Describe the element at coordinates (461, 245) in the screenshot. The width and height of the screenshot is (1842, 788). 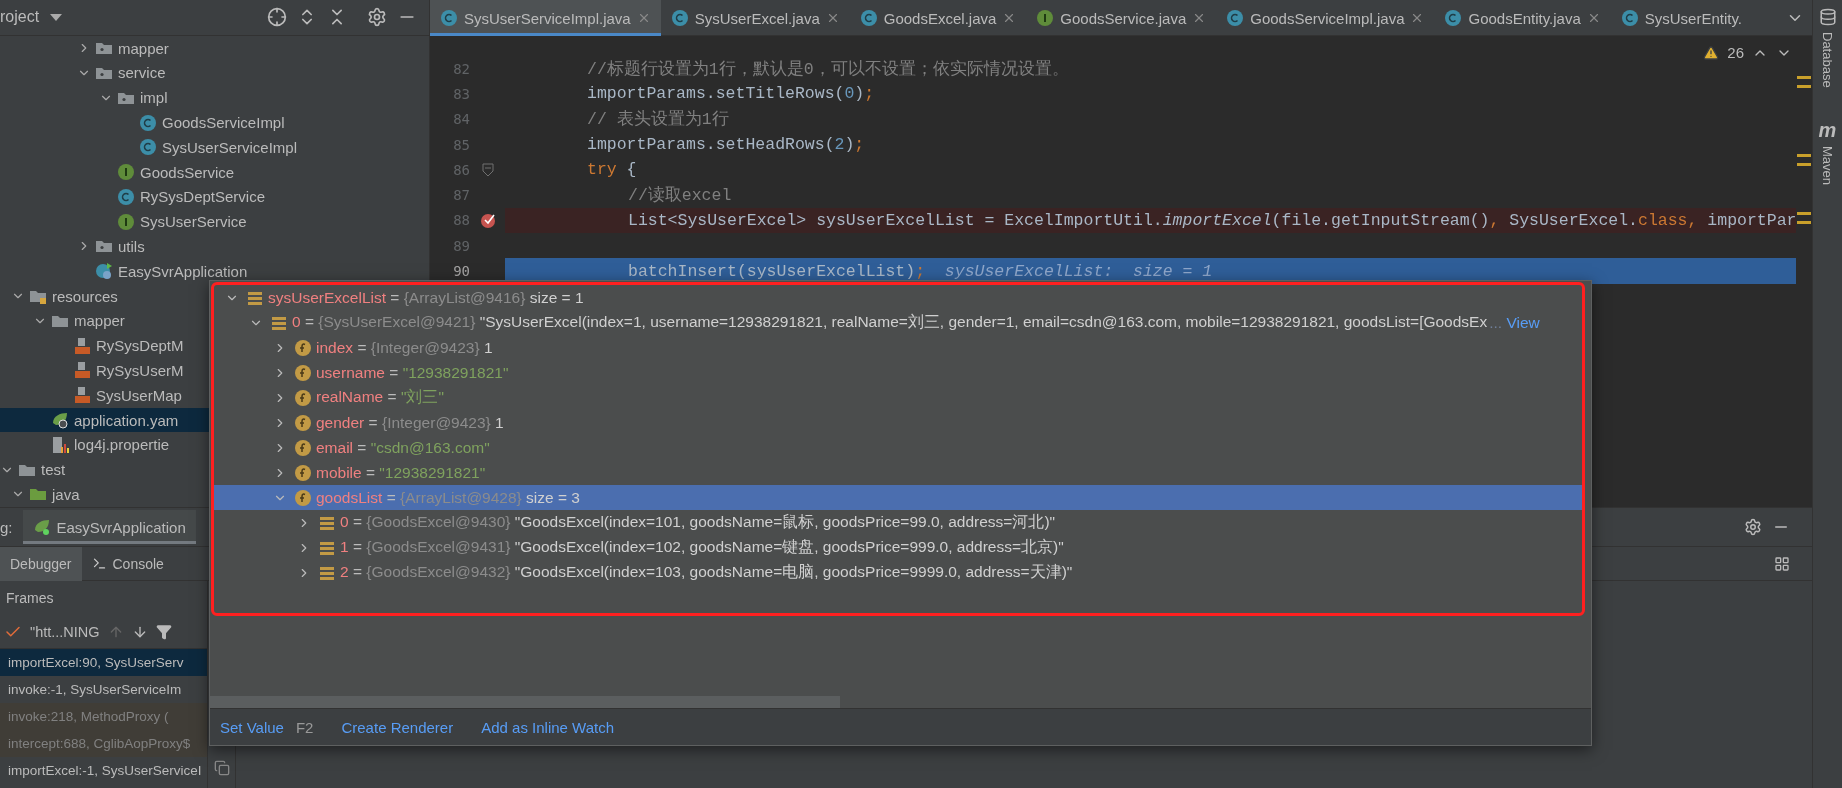
I see `line-number: 89` at that location.